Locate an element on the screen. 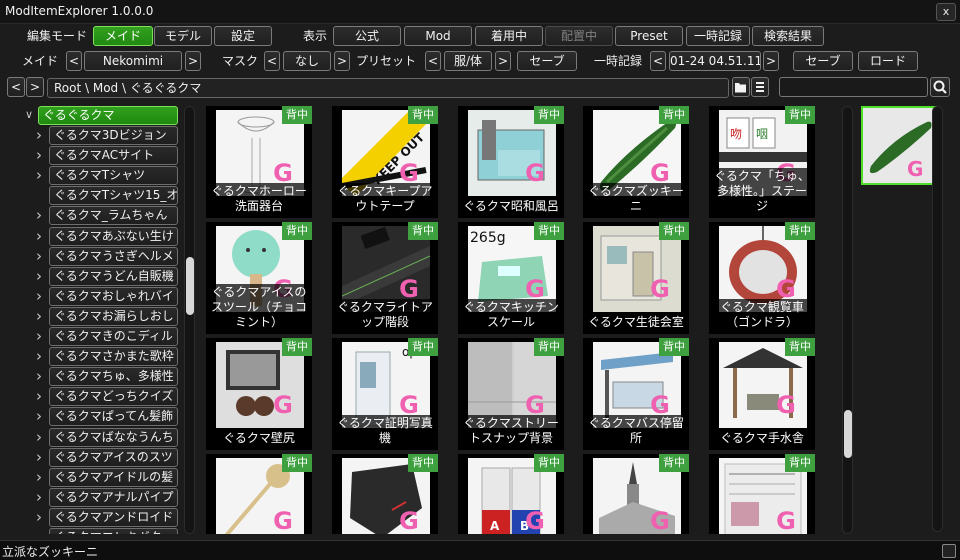 The width and height of the screenshot is (960, 560). tree-scrollbar-thumb is located at coordinates (190, 286).